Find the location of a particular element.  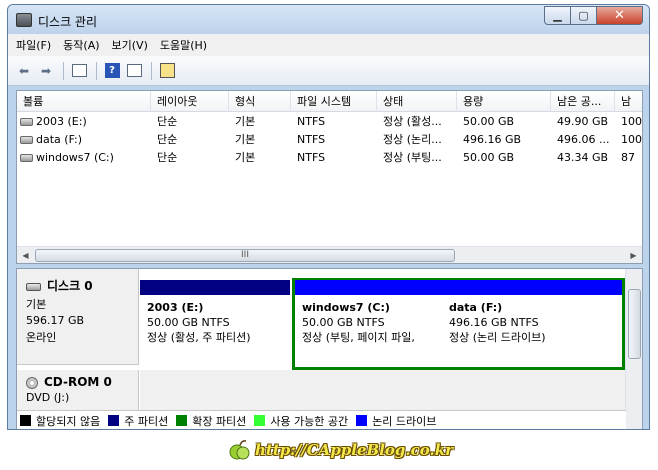

type-cell: 기본 is located at coordinates (245, 121).